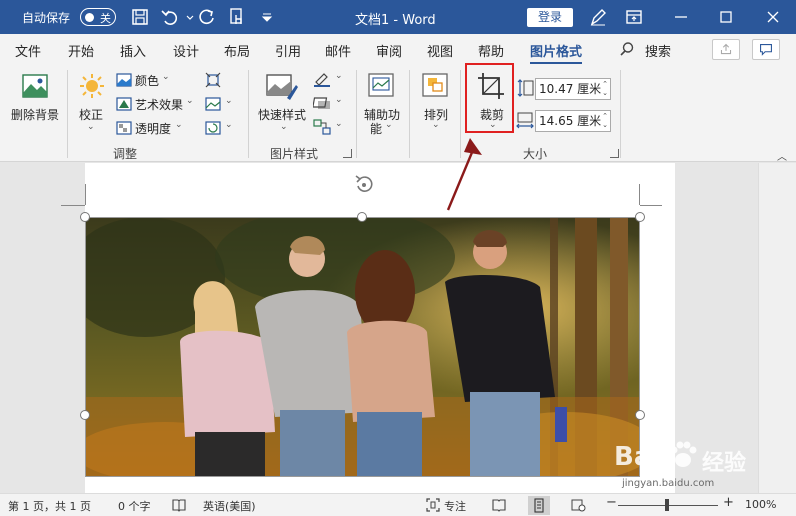  I want to click on title-bar: 自动保存 关 文档1 - Word 登录, so click(398, 17).